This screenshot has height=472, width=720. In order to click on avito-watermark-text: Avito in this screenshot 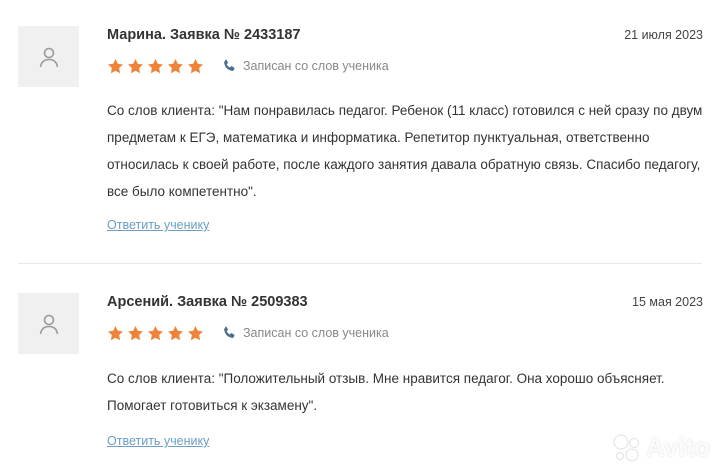, I will do `click(677, 447)`.